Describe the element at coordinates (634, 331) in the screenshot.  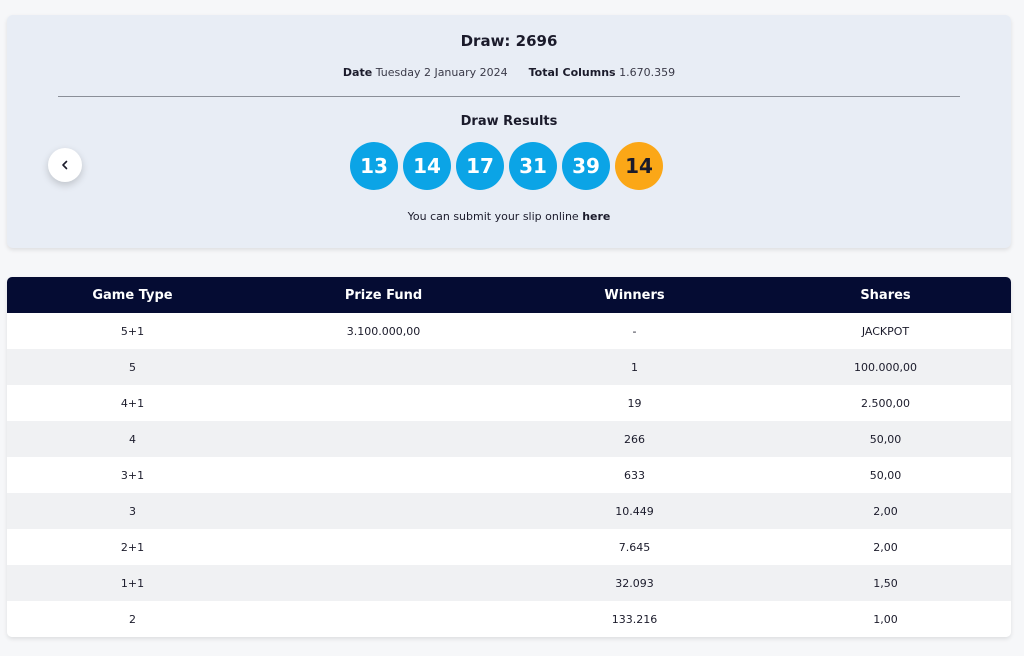
I see `cell-winners: -` at that location.